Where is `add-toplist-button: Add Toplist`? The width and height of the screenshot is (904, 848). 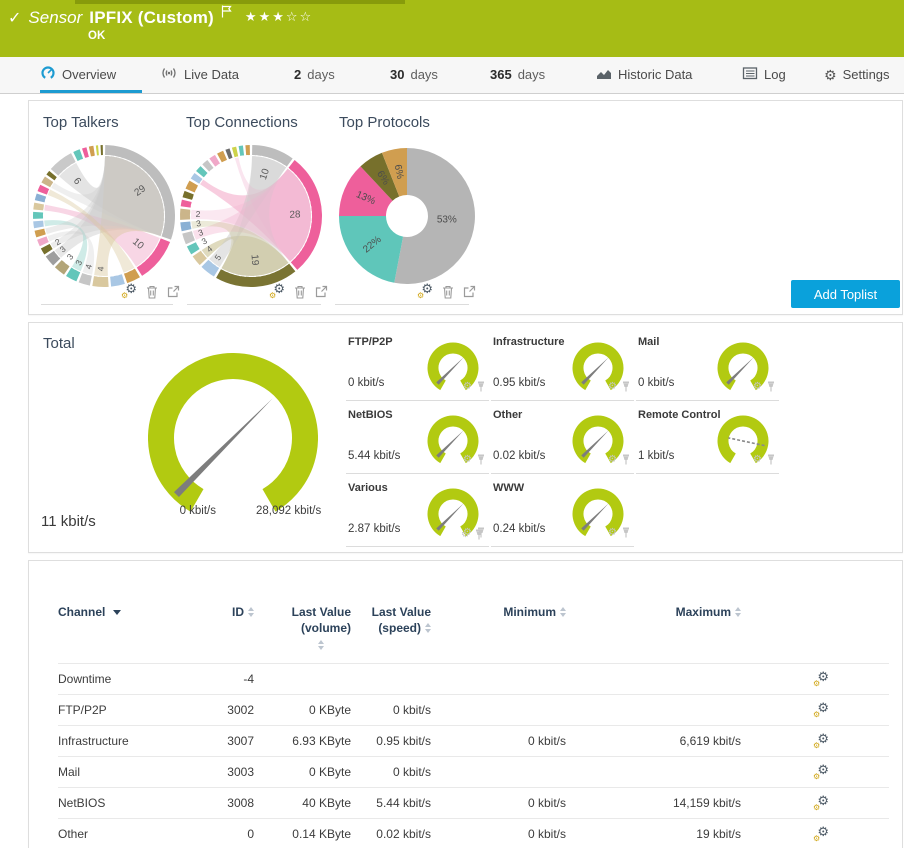 add-toplist-button: Add Toplist is located at coordinates (845, 294).